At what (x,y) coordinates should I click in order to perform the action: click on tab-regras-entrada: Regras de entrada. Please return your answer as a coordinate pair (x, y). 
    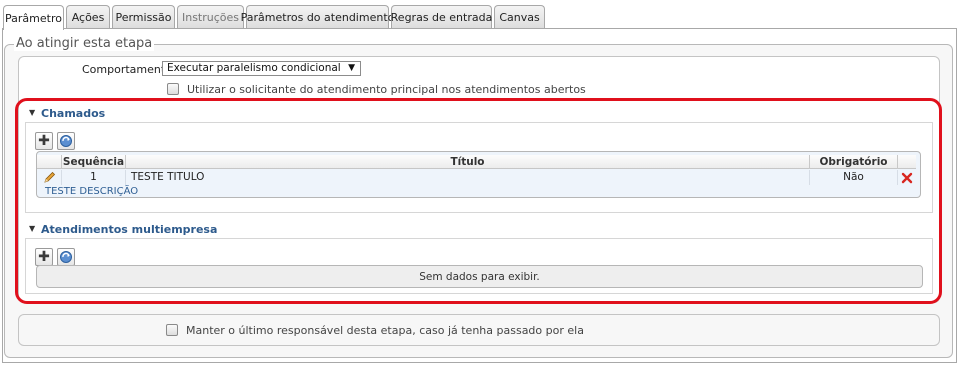
    Looking at the image, I should click on (441, 17).